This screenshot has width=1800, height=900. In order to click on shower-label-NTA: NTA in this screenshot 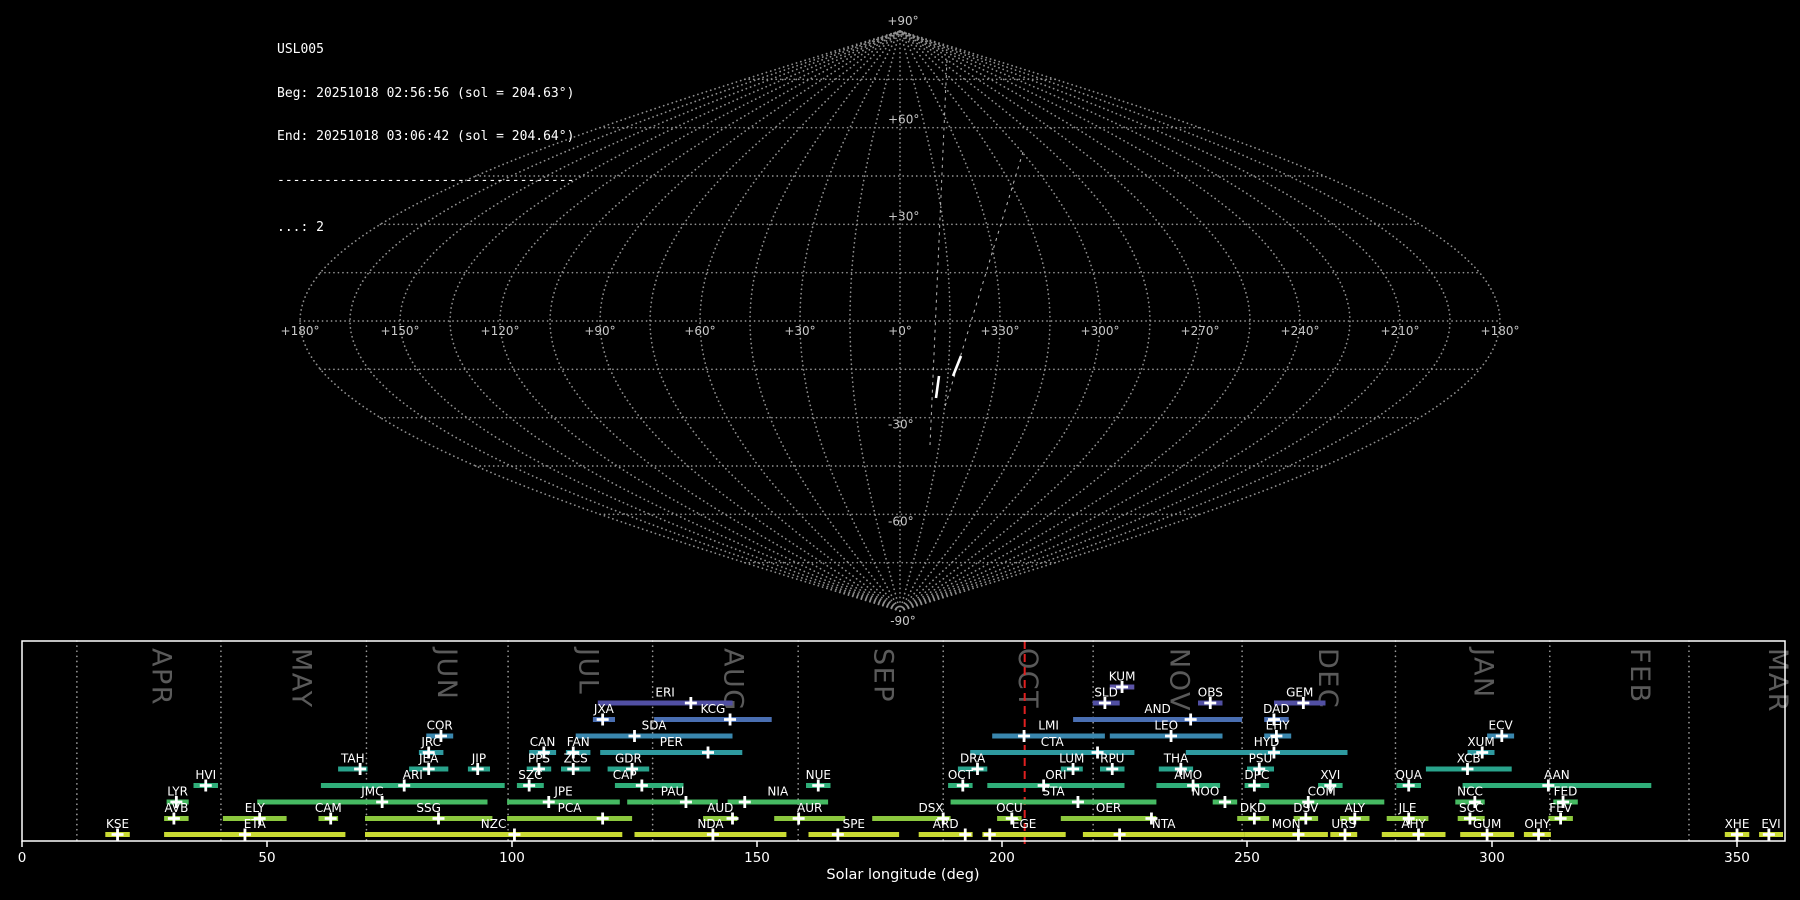, I will do `click(1164, 824)`.